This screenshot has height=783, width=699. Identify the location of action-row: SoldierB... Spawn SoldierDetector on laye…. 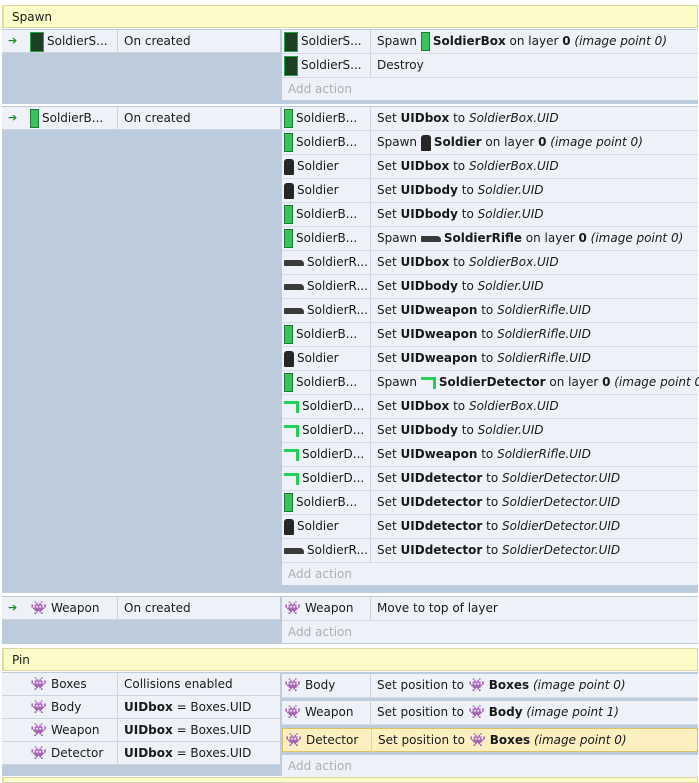
(490, 383).